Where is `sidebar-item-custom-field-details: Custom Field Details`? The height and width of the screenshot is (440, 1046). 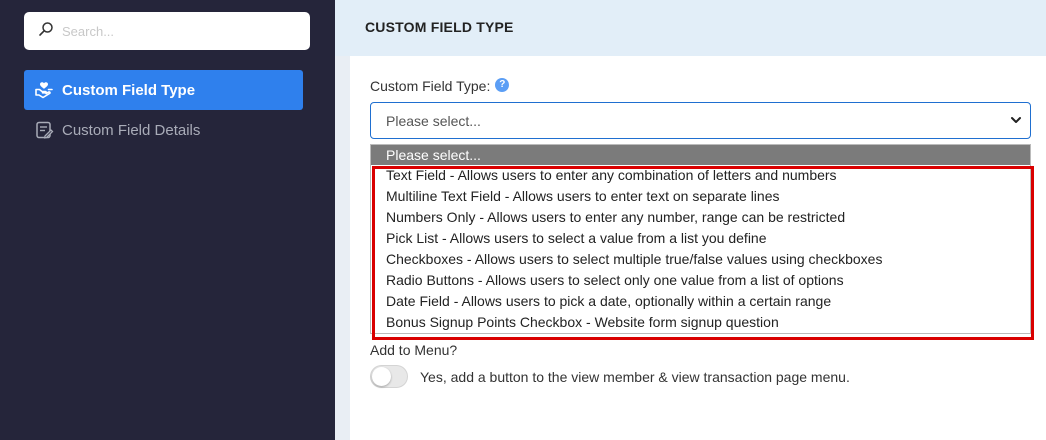
sidebar-item-custom-field-details: Custom Field Details is located at coordinates (163, 130).